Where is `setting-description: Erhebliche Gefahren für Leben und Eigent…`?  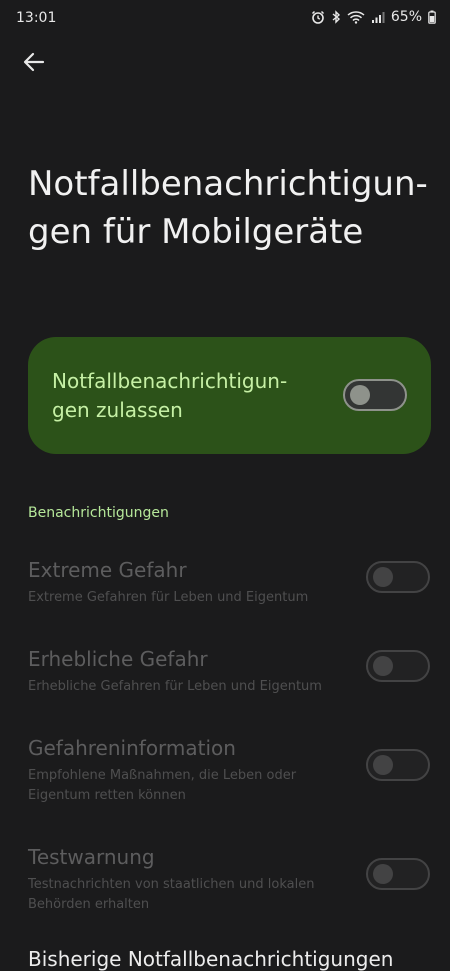 setting-description: Erhebliche Gefahren für Leben und Eigent… is located at coordinates (175, 686).